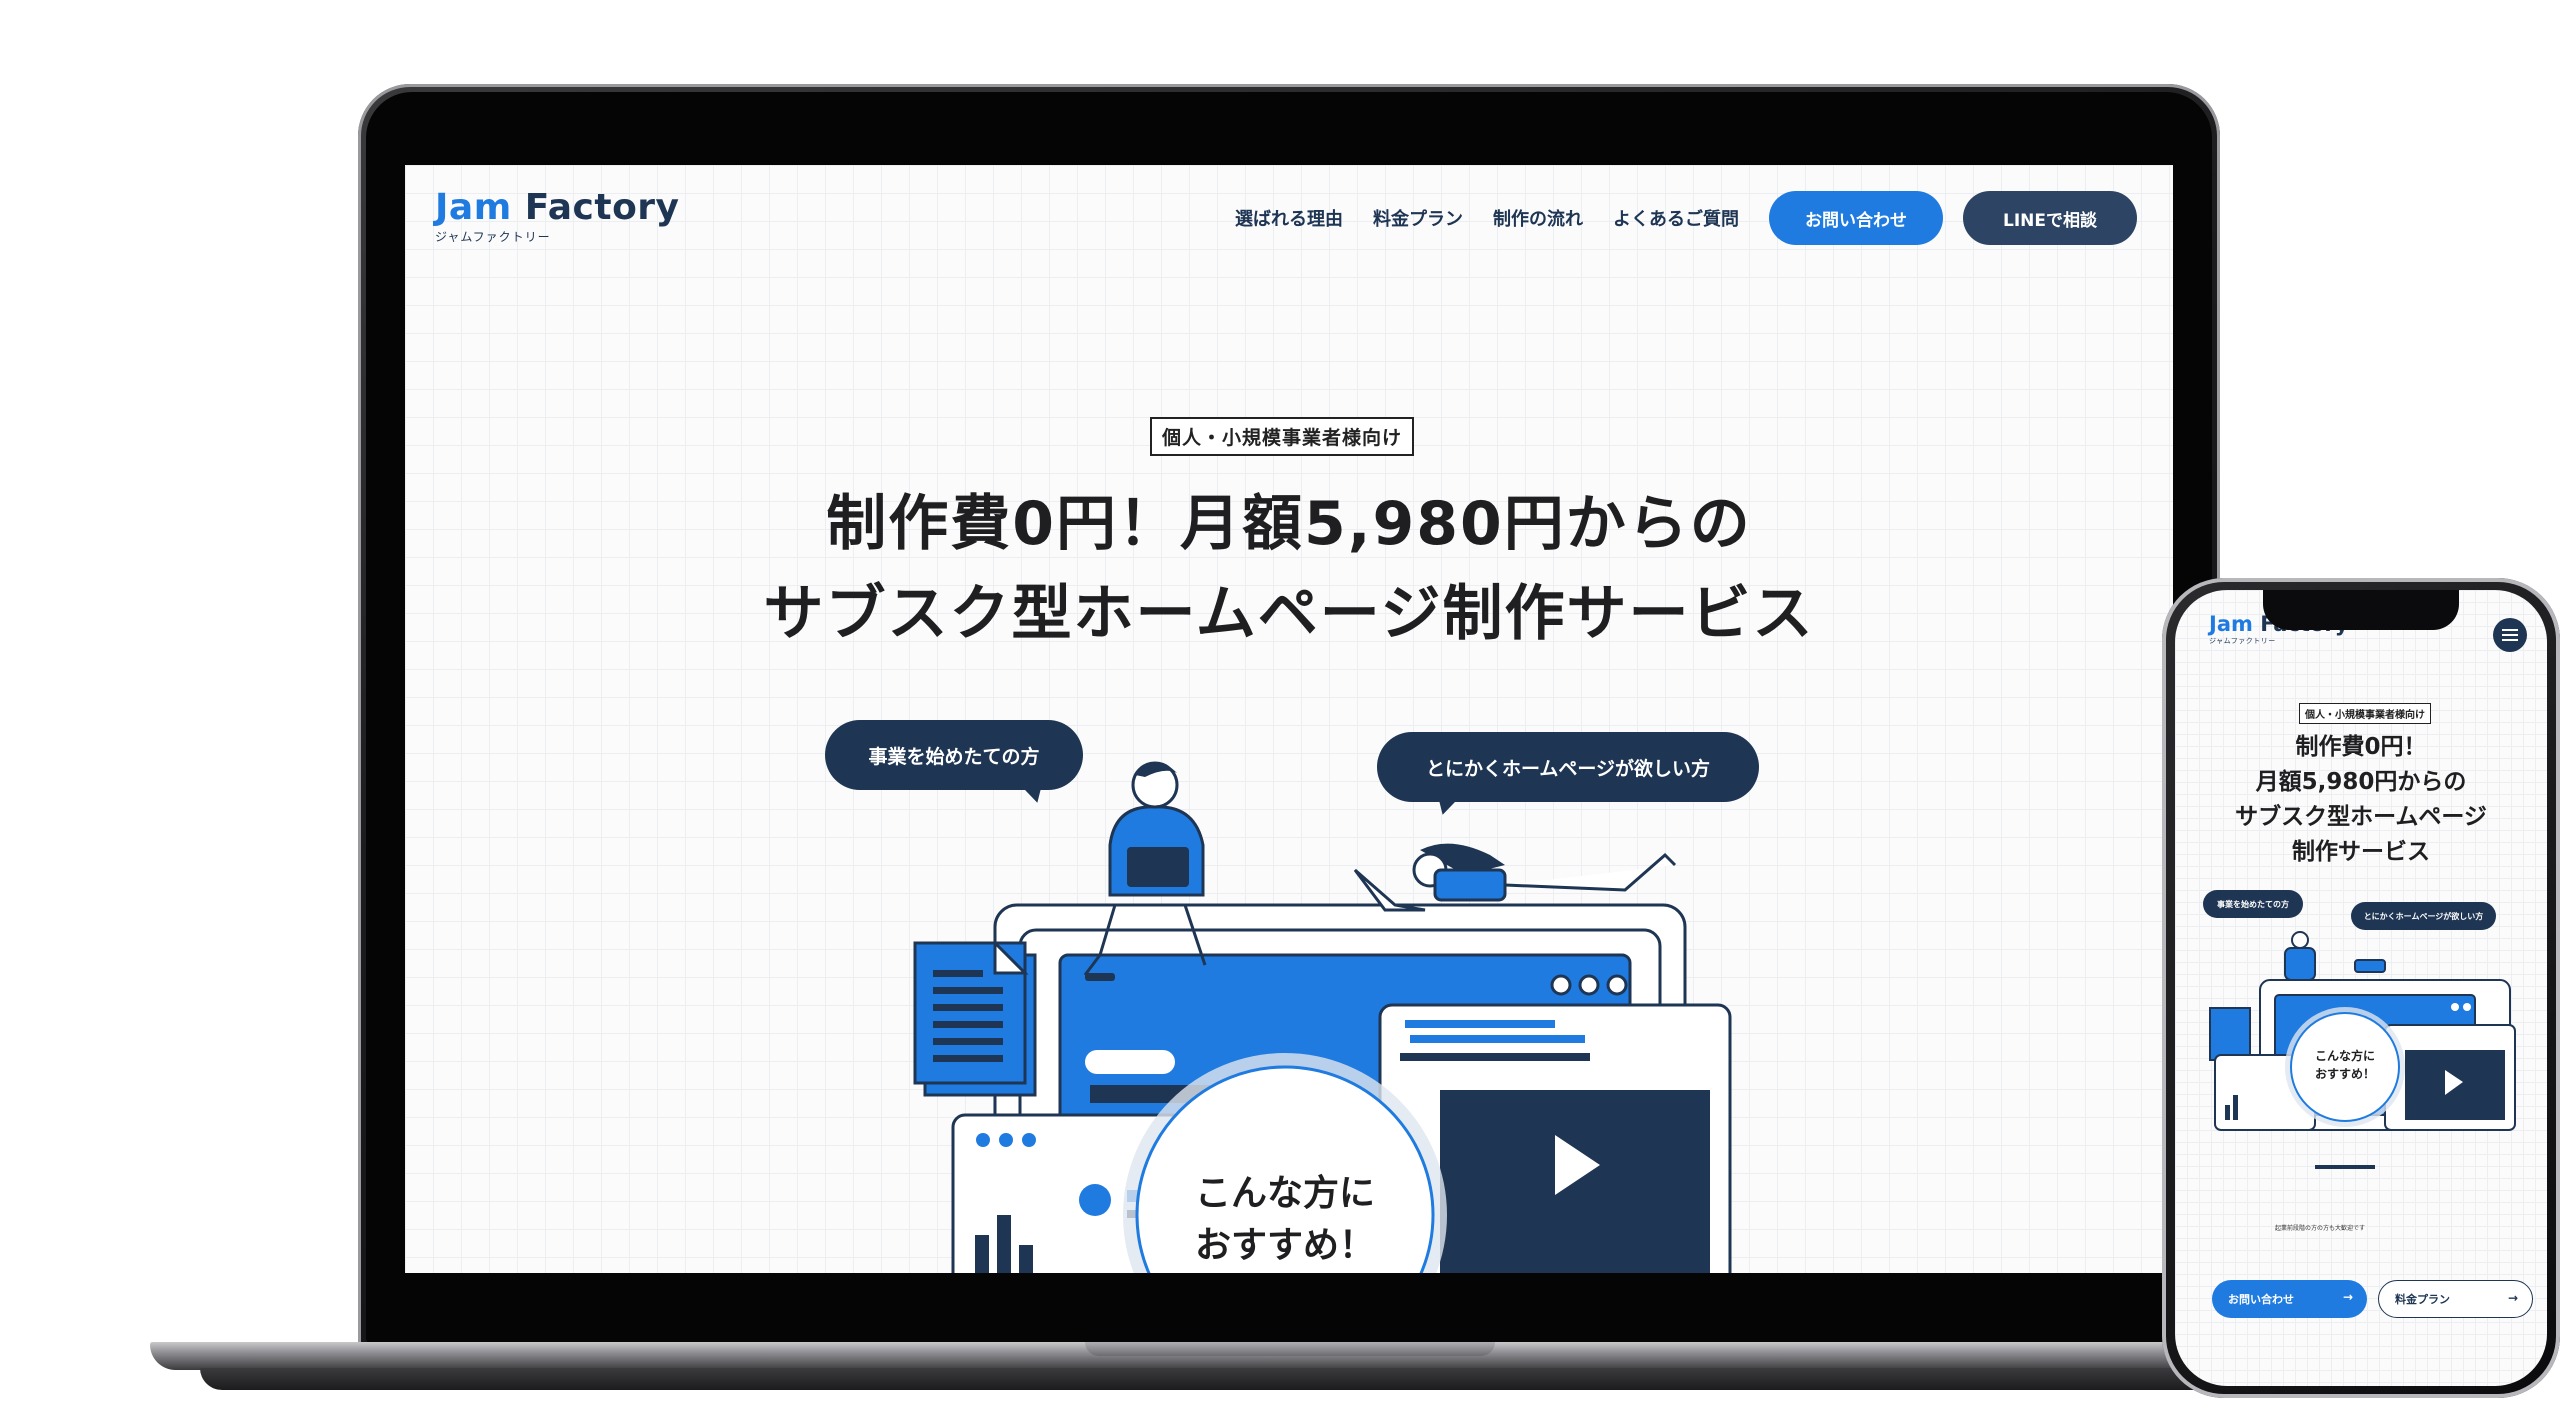 This screenshot has height=1419, width=2566. Describe the element at coordinates (1538, 218) in the screenshot. I see `nav-link-flow: 制作の流れ` at that location.